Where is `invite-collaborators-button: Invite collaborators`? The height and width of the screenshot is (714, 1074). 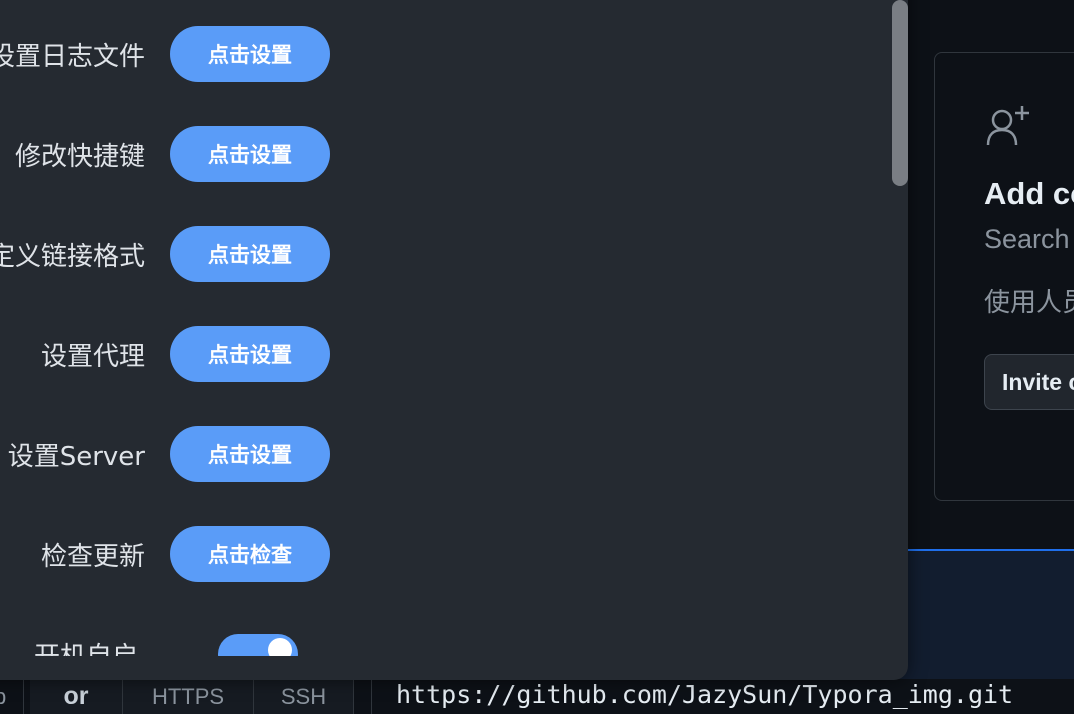 invite-collaborators-button: Invite collaborators is located at coordinates (1029, 382).